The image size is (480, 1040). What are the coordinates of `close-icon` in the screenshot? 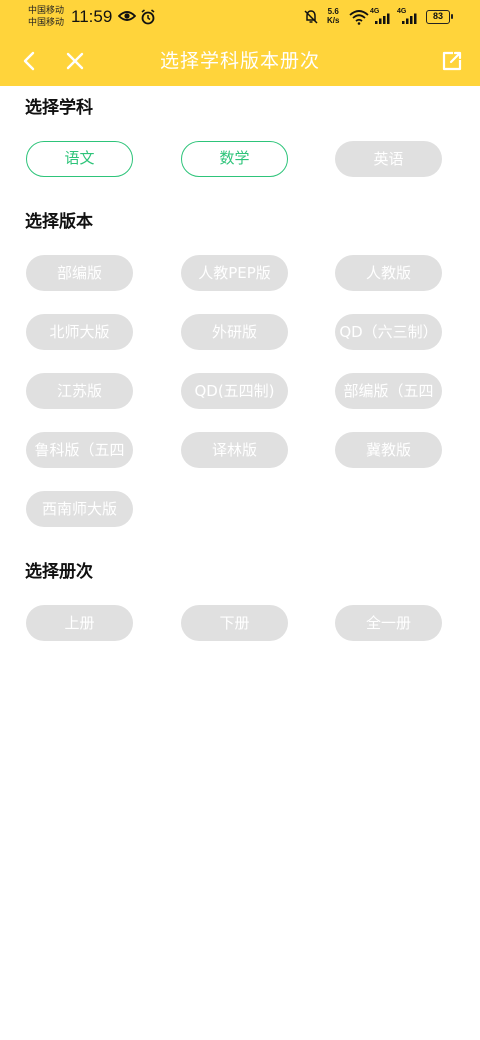 It's located at (75, 61).